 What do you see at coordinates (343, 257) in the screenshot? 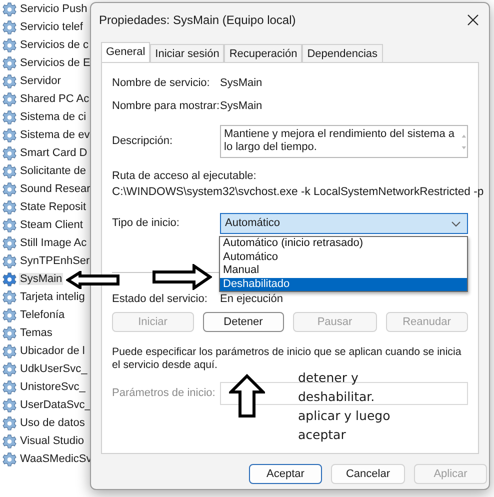
I see `dropdown-option: Automático` at bounding box center [343, 257].